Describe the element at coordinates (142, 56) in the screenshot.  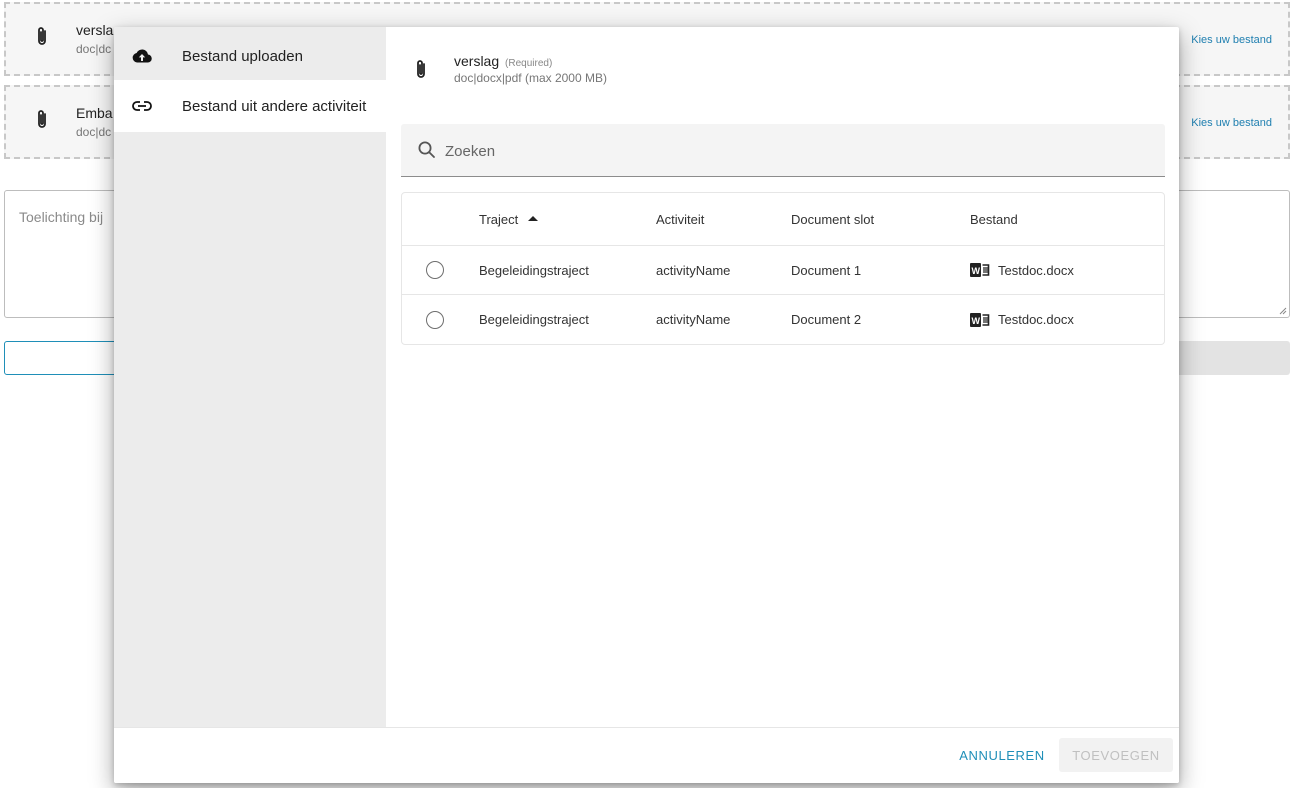
I see `cloud-upload-icon` at that location.